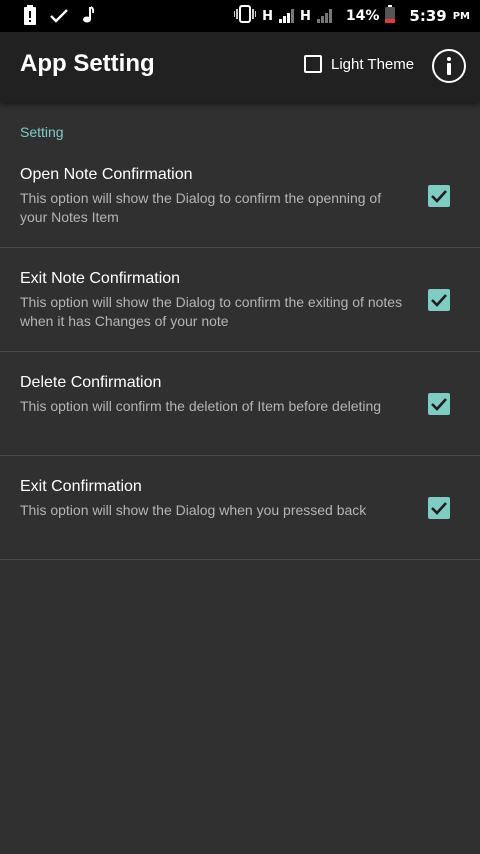  What do you see at coordinates (461, 16) in the screenshot?
I see `clock-ampm: PM` at bounding box center [461, 16].